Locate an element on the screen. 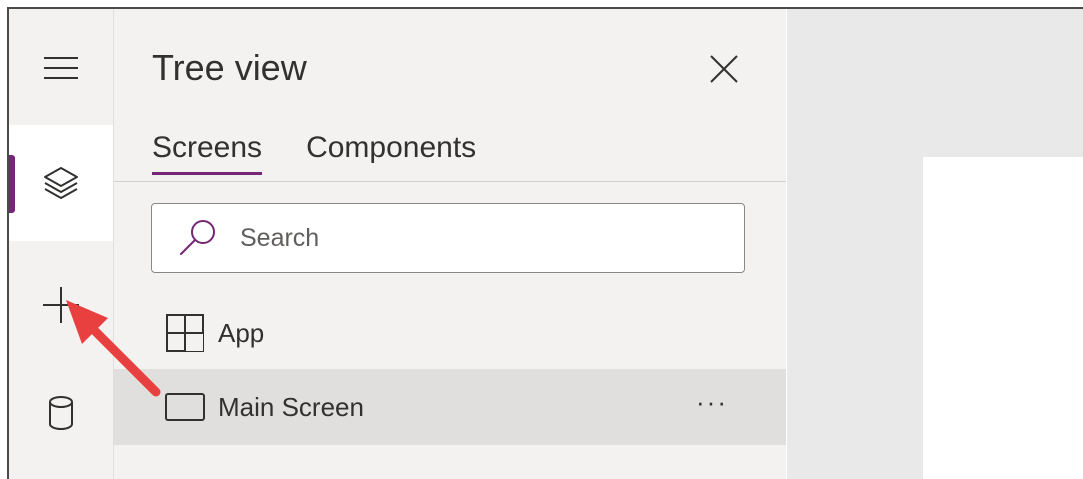 The image size is (1083, 479). database-icon is located at coordinates (61, 413).